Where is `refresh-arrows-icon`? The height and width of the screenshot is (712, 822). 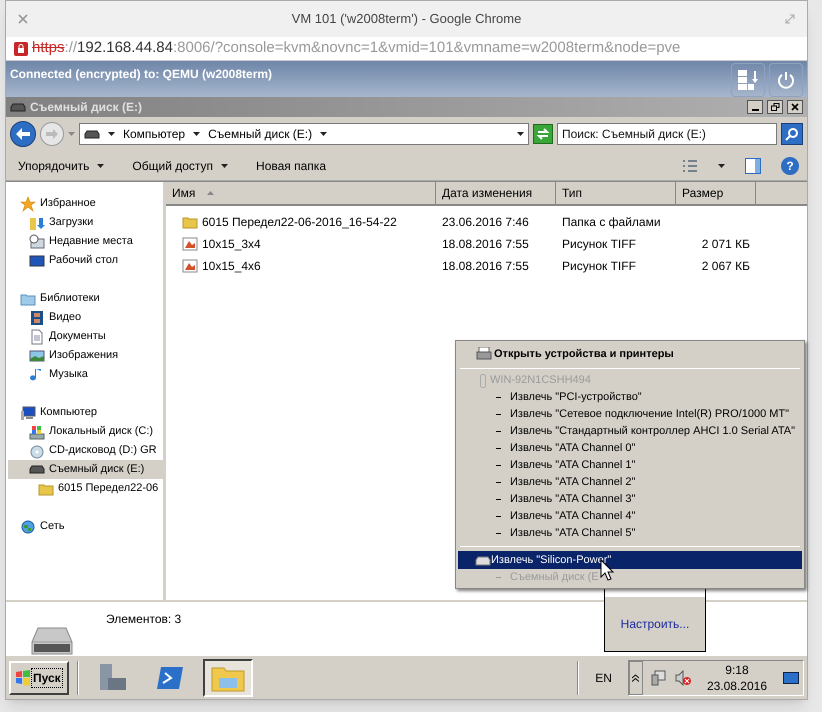
refresh-arrows-icon is located at coordinates (543, 134).